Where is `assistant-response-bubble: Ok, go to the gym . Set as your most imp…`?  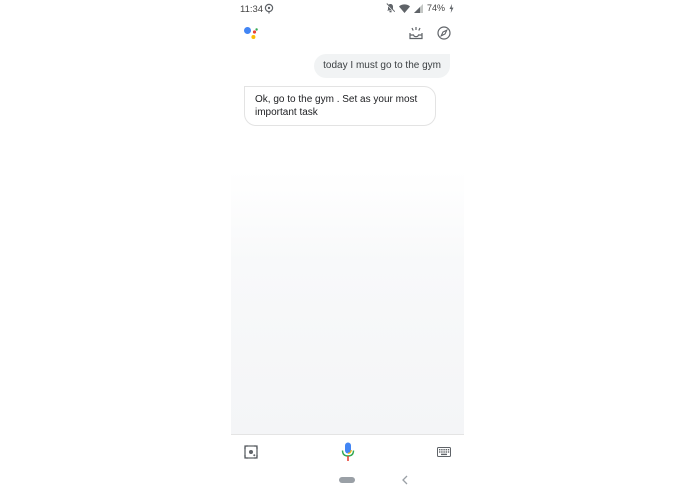
assistant-response-bubble: Ok, go to the gym . Set as your most imp… is located at coordinates (340, 106).